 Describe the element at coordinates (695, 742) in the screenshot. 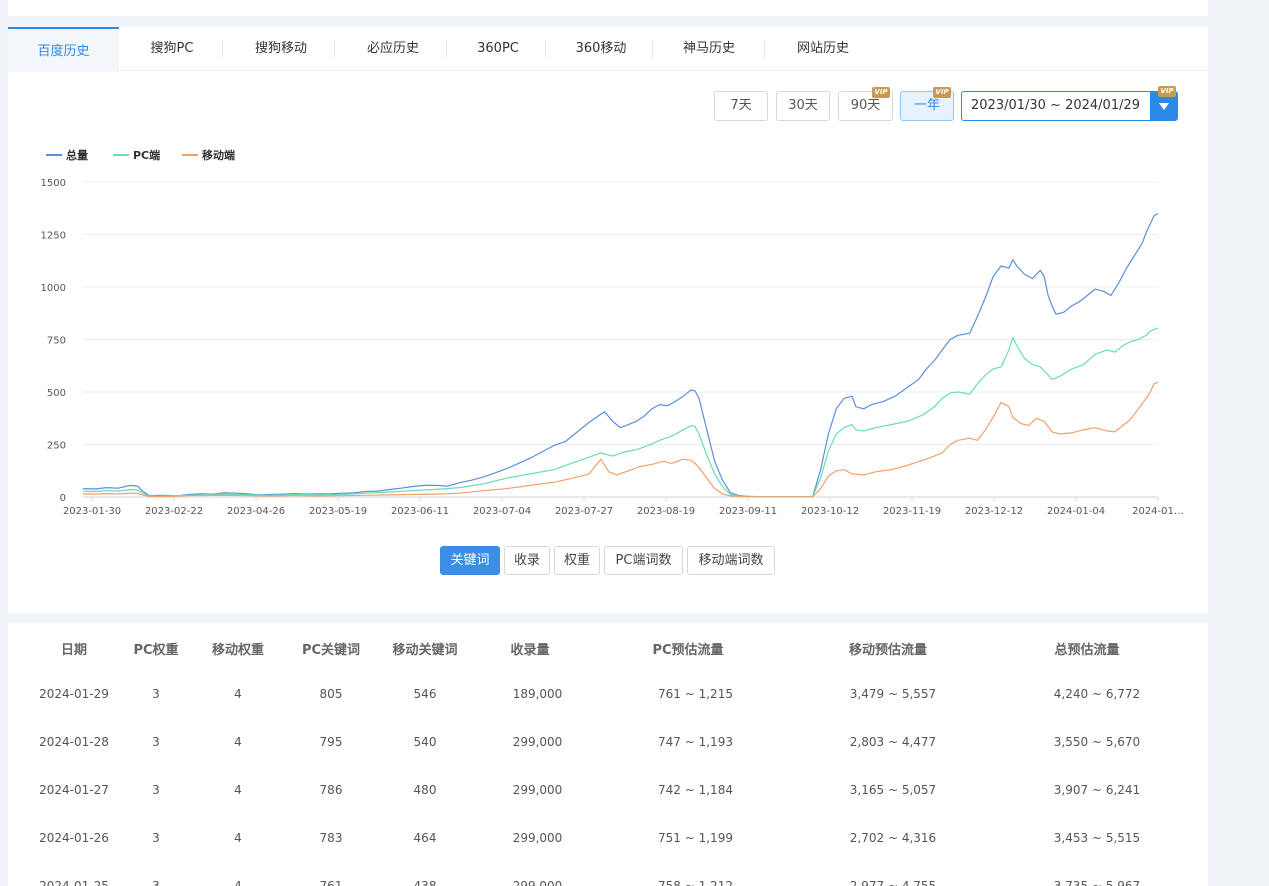

I see `table-cell: 747 ~ 1,193` at that location.